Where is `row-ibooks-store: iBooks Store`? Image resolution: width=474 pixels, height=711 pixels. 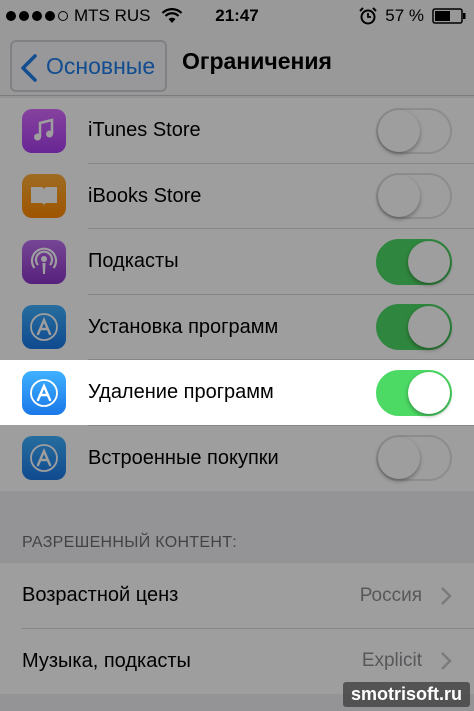 row-ibooks-store: iBooks Store is located at coordinates (237, 196).